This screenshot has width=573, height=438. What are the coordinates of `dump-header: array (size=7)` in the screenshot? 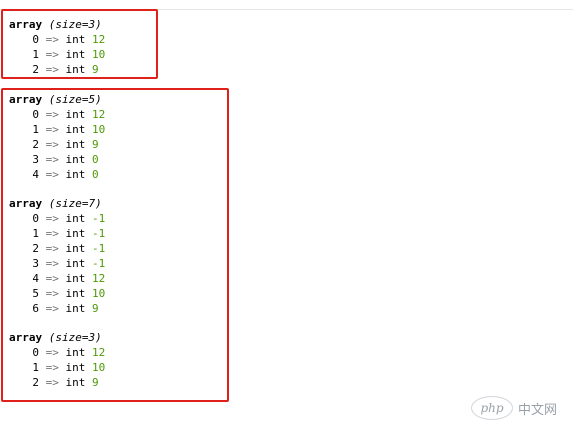 It's located at (57, 203).